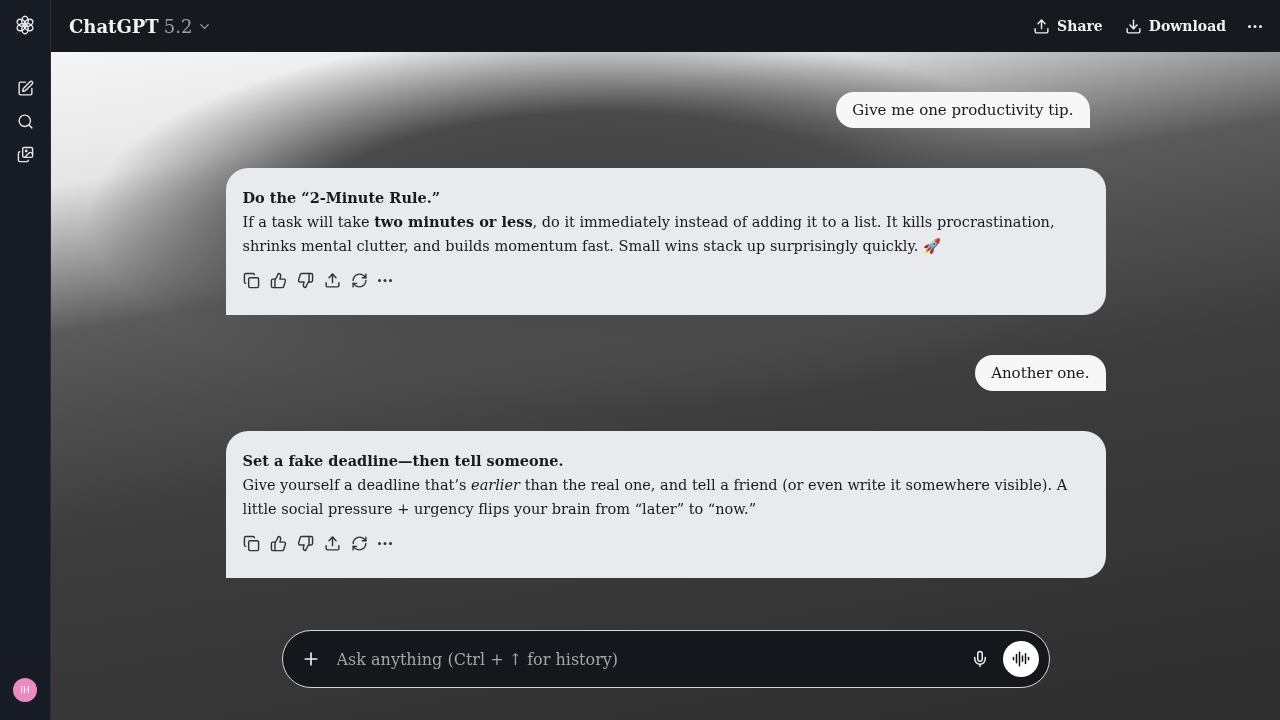 Image resolution: width=1280 pixels, height=720 pixels. What do you see at coordinates (1133, 26) in the screenshot?
I see `download-icon` at bounding box center [1133, 26].